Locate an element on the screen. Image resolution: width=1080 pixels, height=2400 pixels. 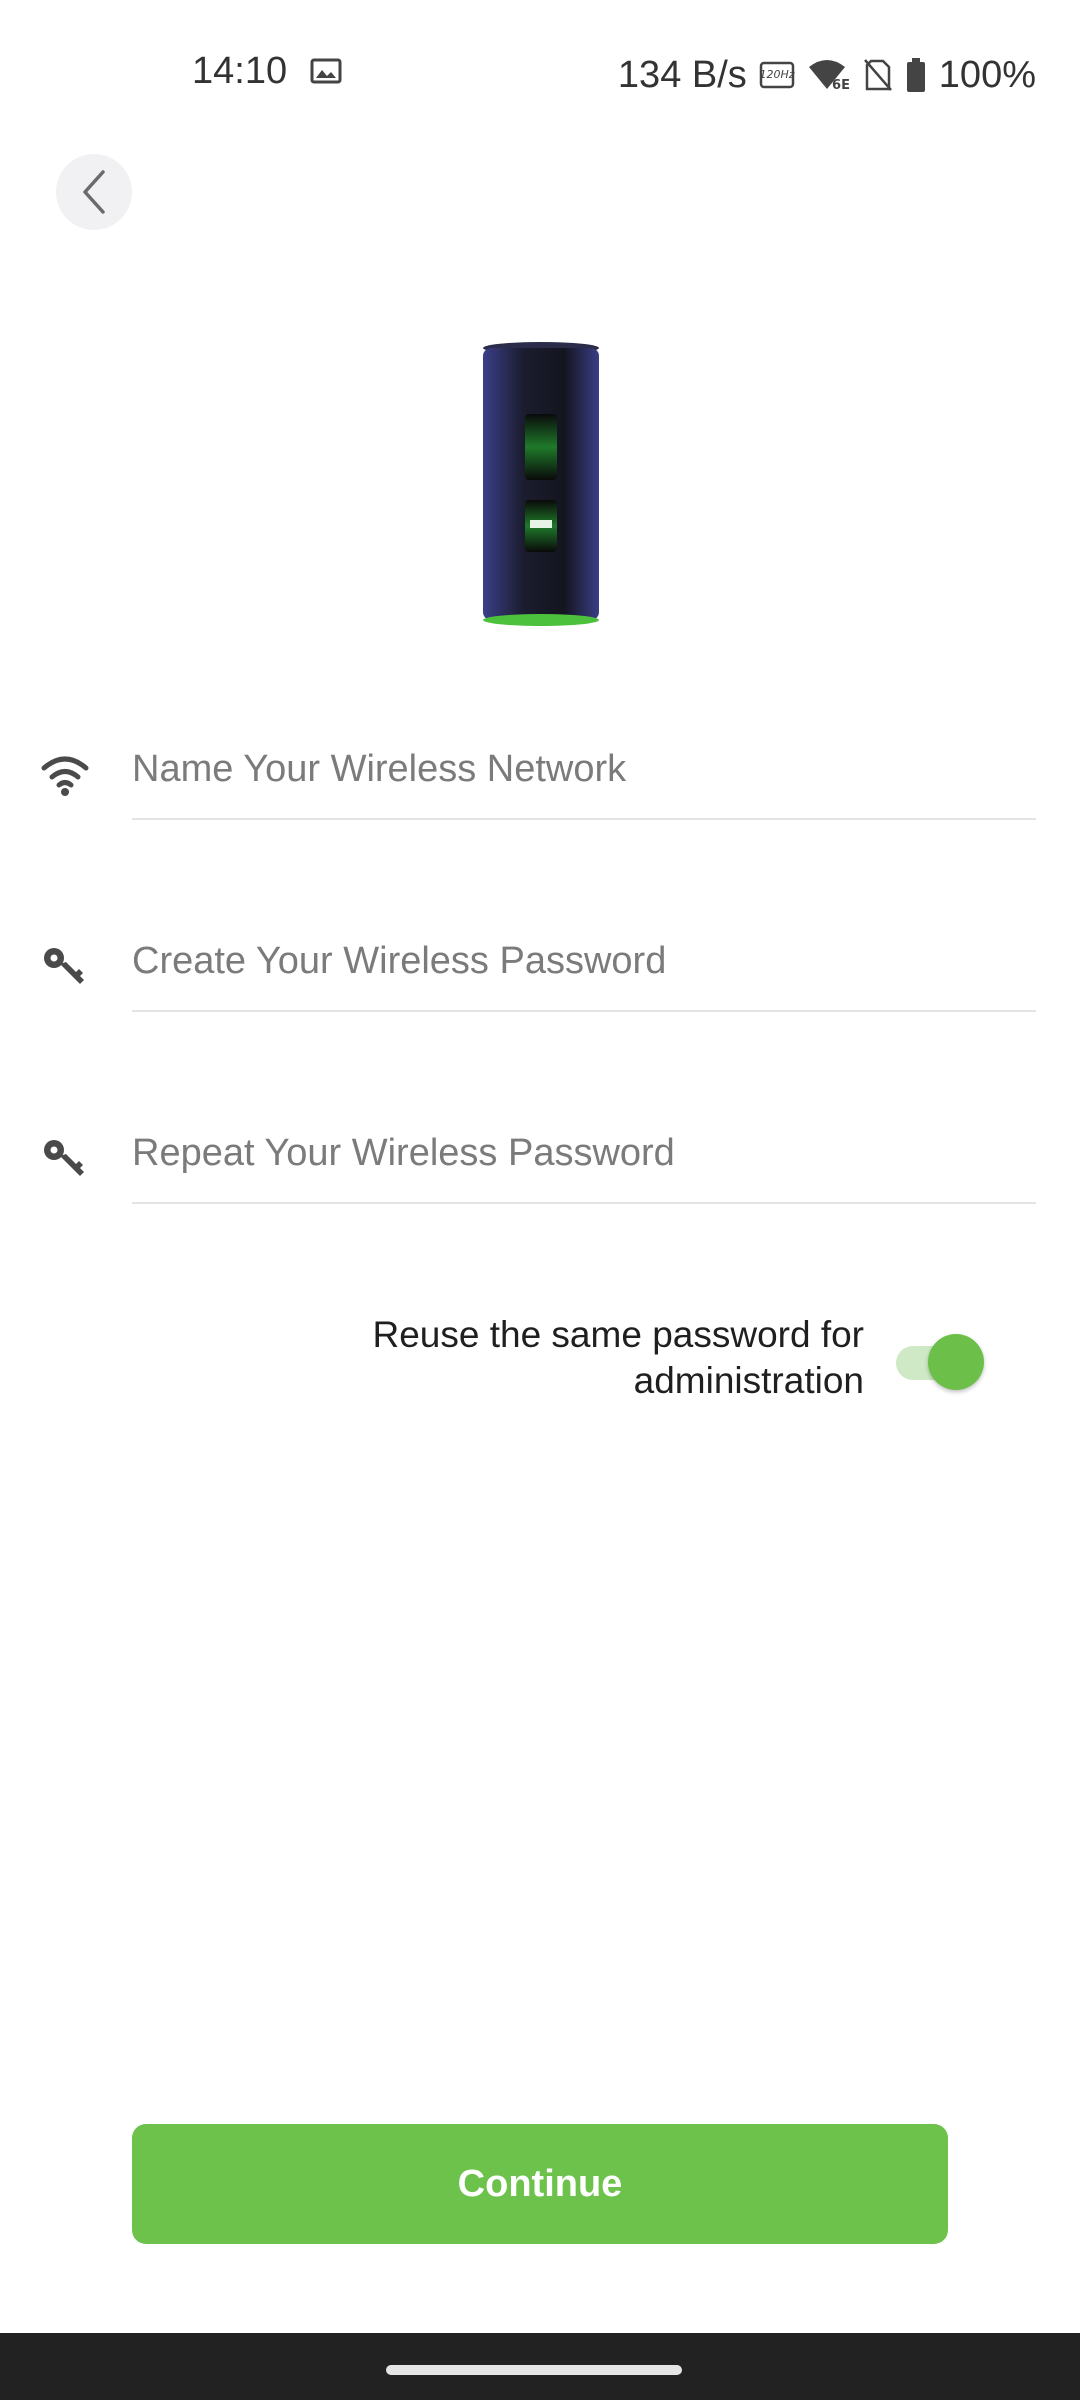
chevron-left-icon is located at coordinates (94, 192).